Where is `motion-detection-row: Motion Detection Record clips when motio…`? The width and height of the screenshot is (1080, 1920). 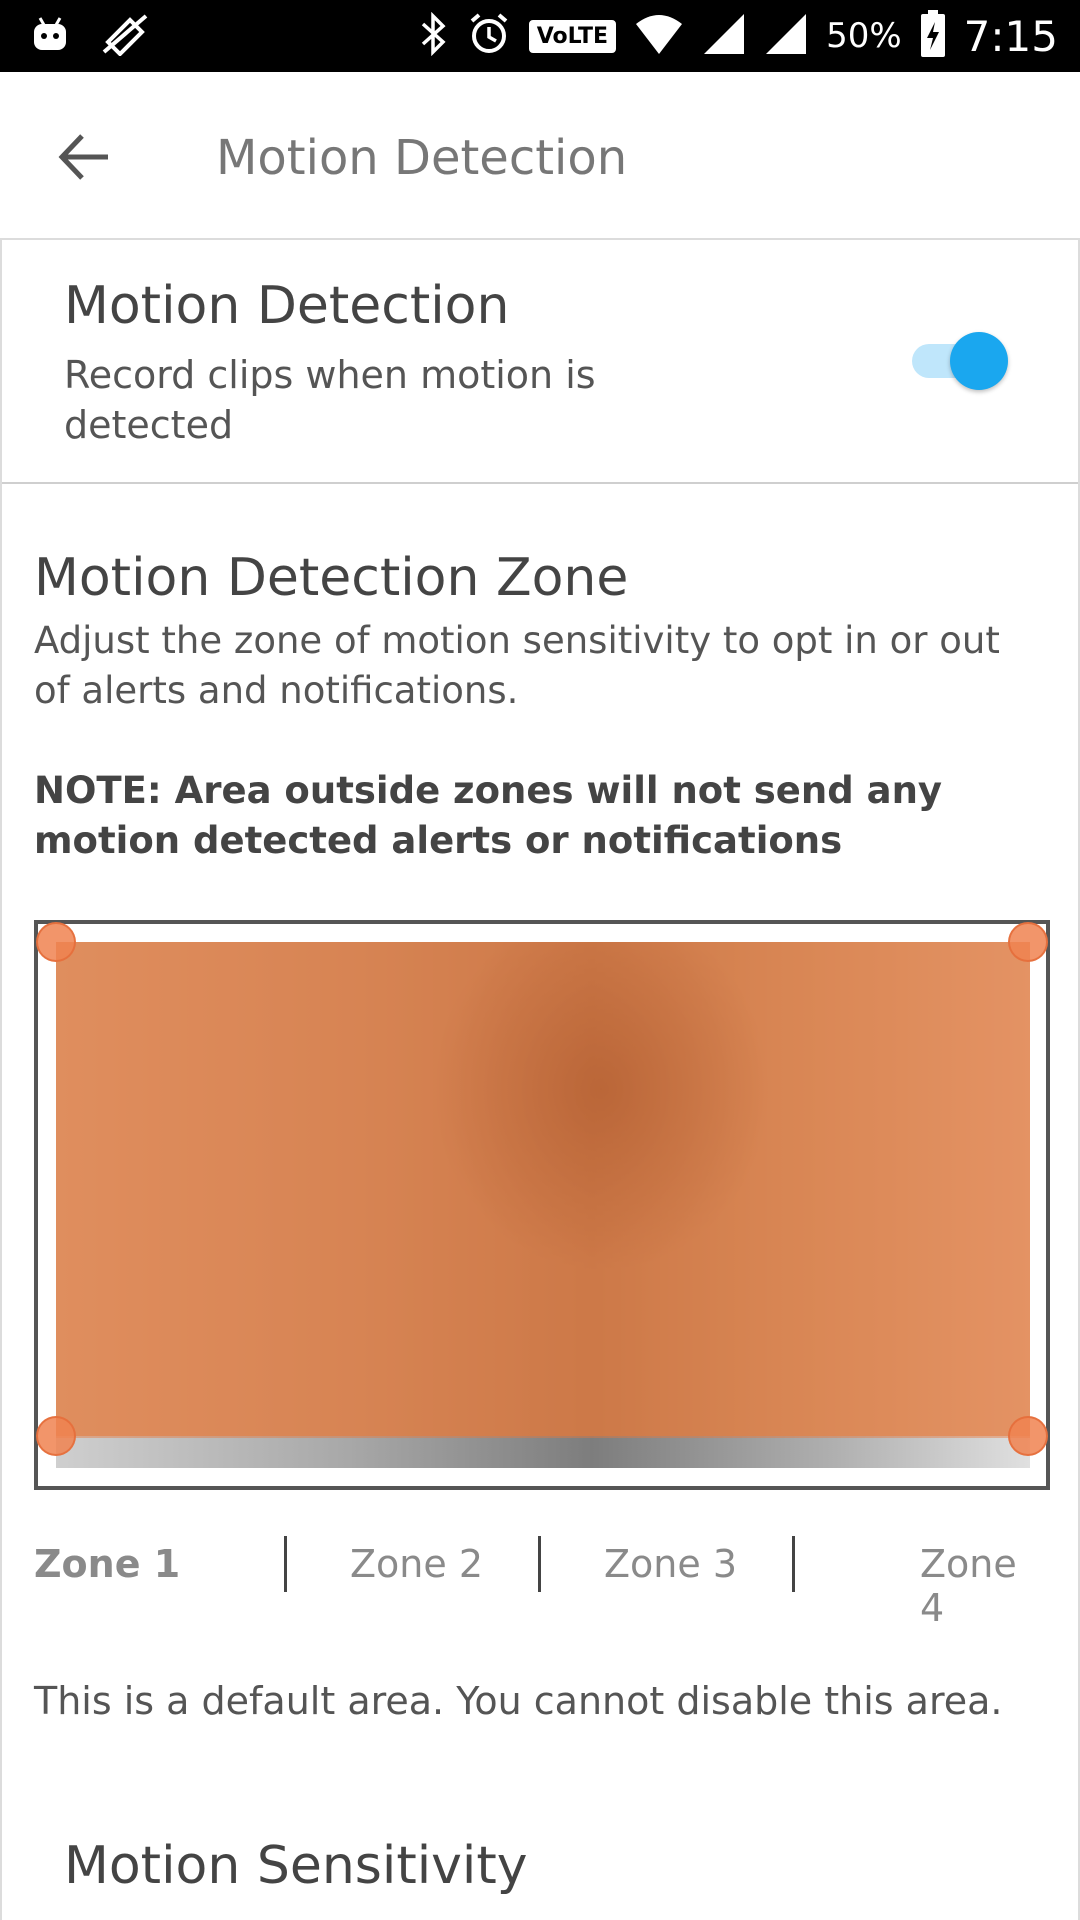 motion-detection-row: Motion Detection Record clips when motio… is located at coordinates (540, 362).